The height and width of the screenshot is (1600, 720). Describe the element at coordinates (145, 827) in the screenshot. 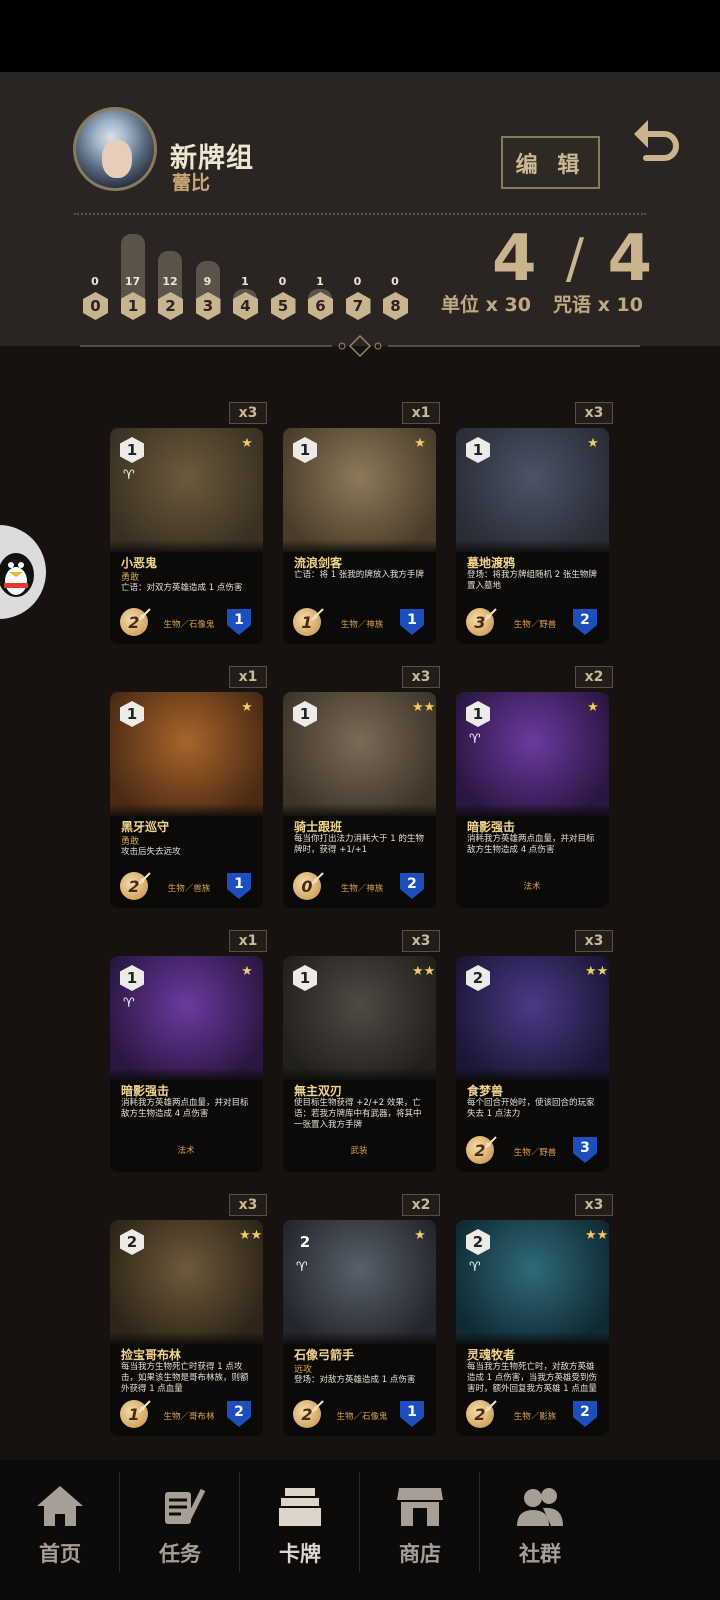

I see `card-name: 黑牙巡守` at that location.